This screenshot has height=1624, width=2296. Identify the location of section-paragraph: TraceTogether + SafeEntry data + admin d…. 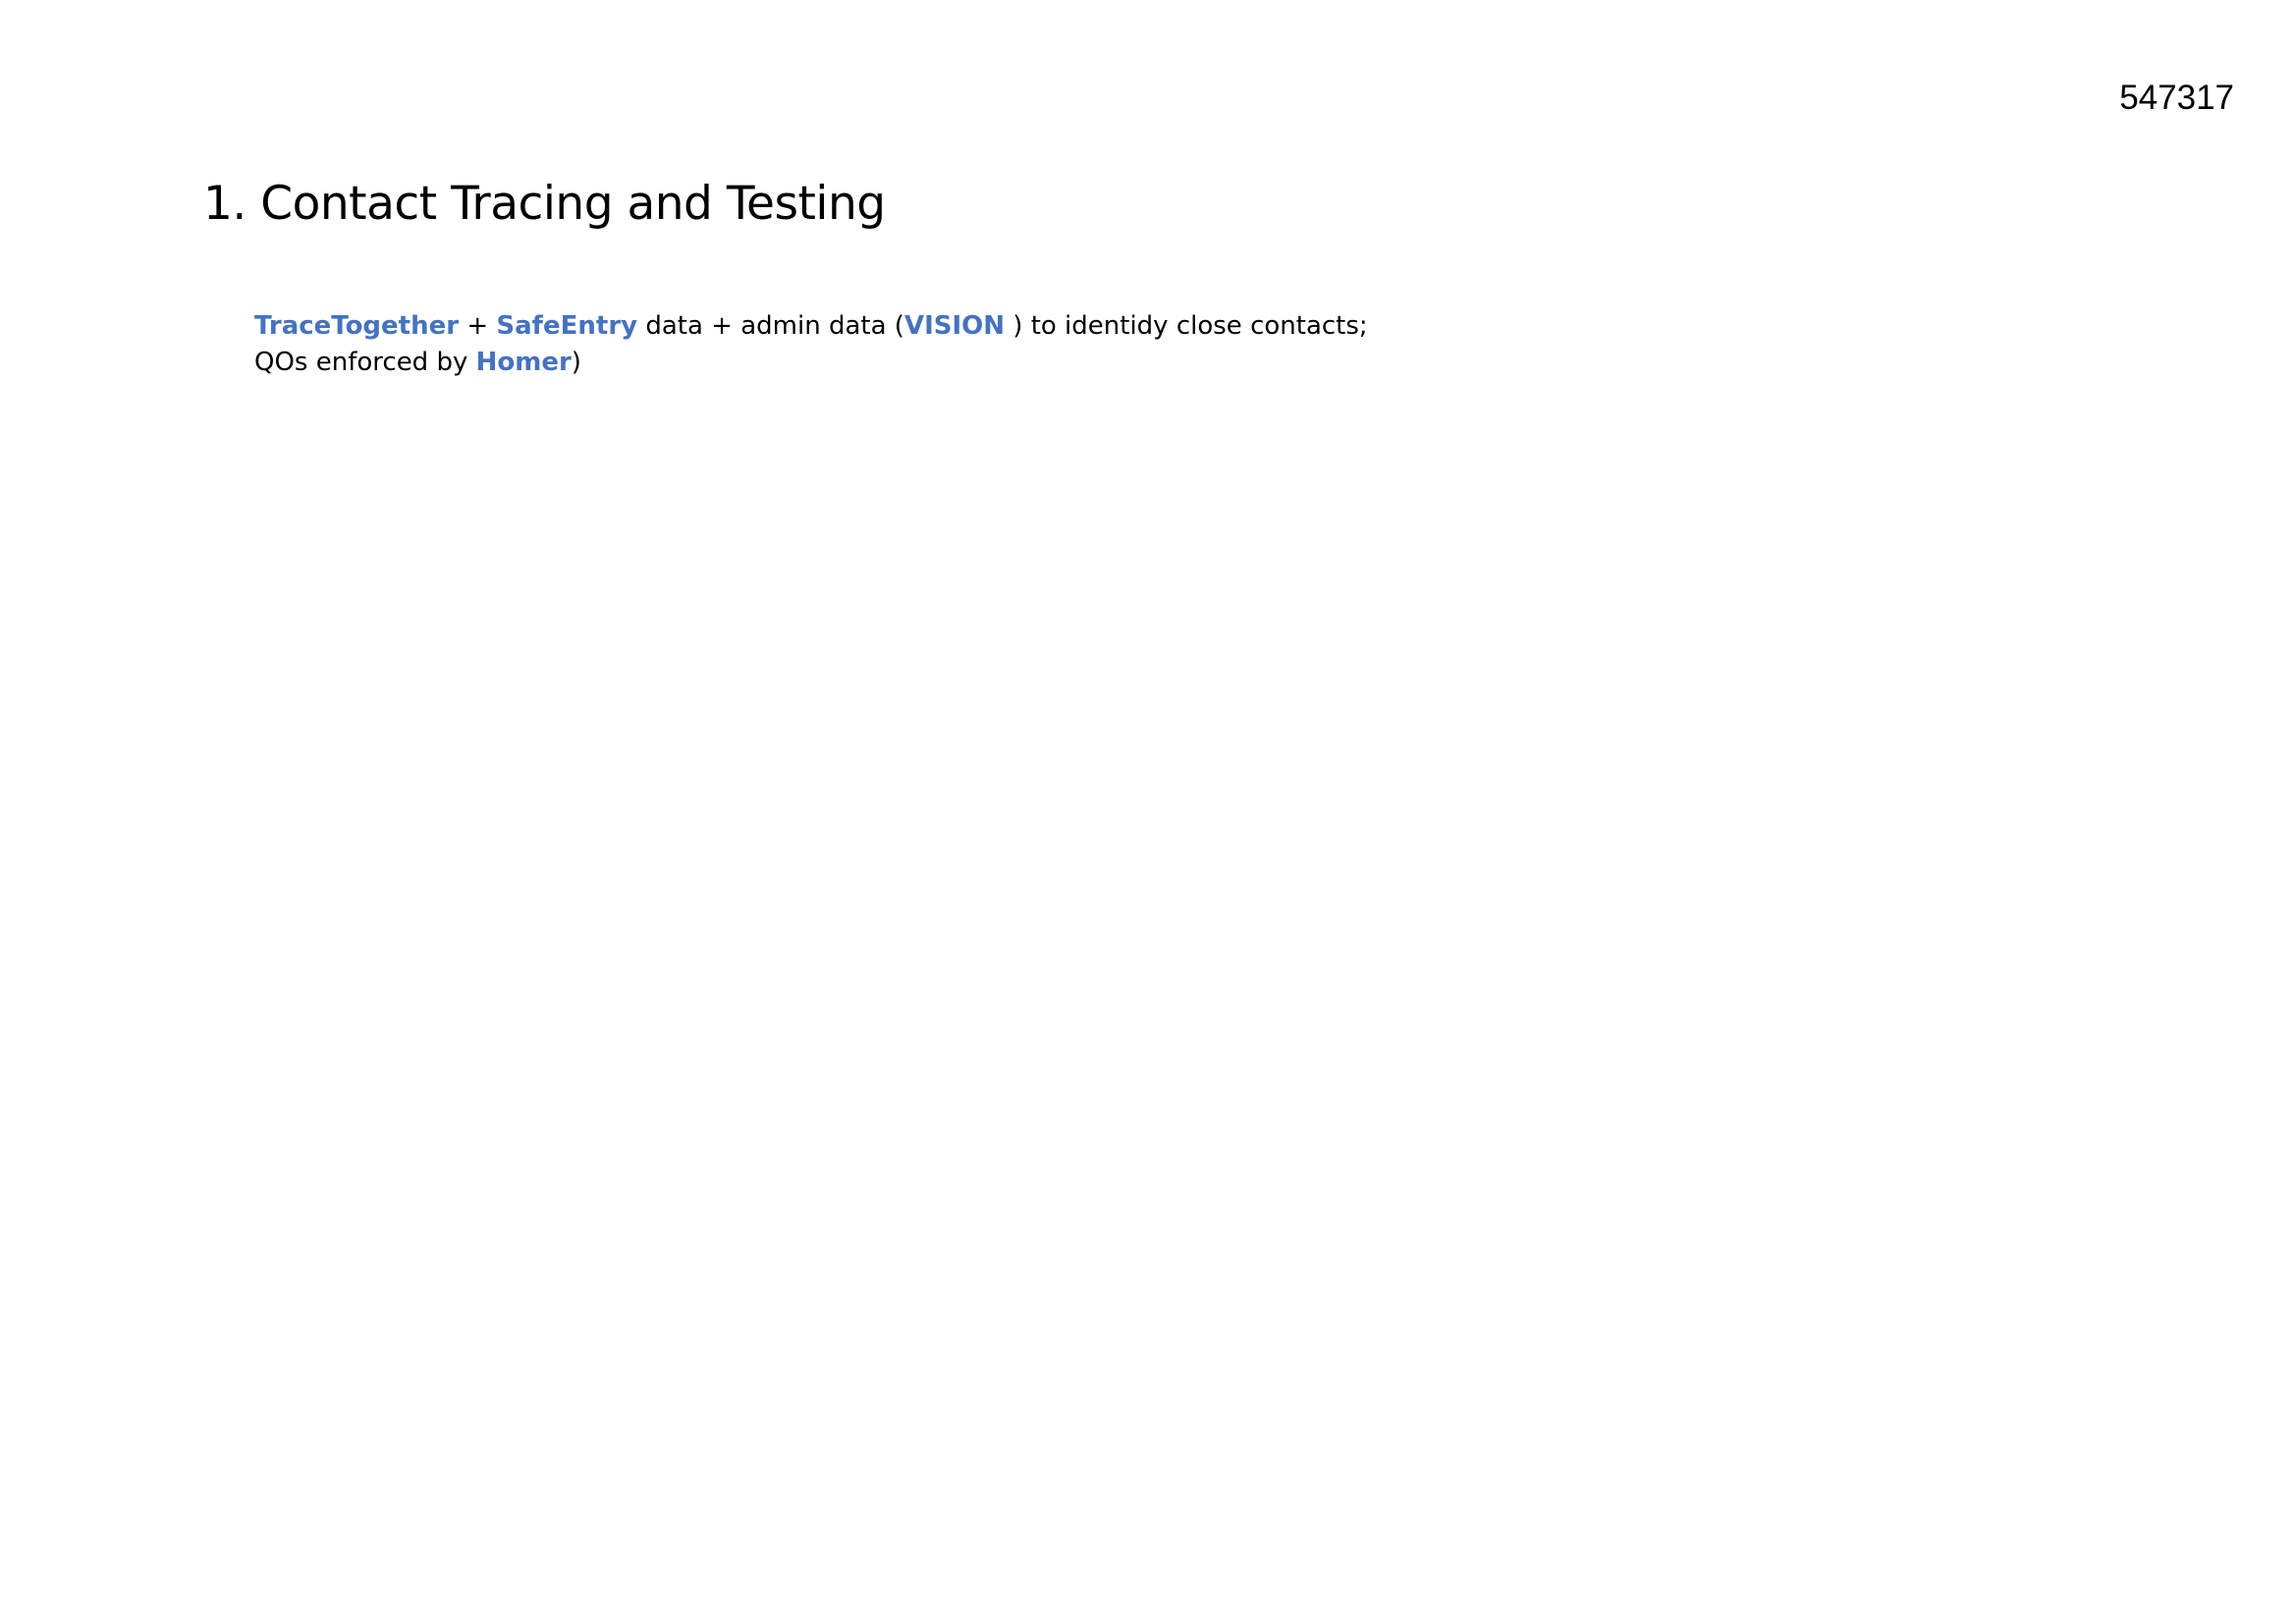
(811, 344).